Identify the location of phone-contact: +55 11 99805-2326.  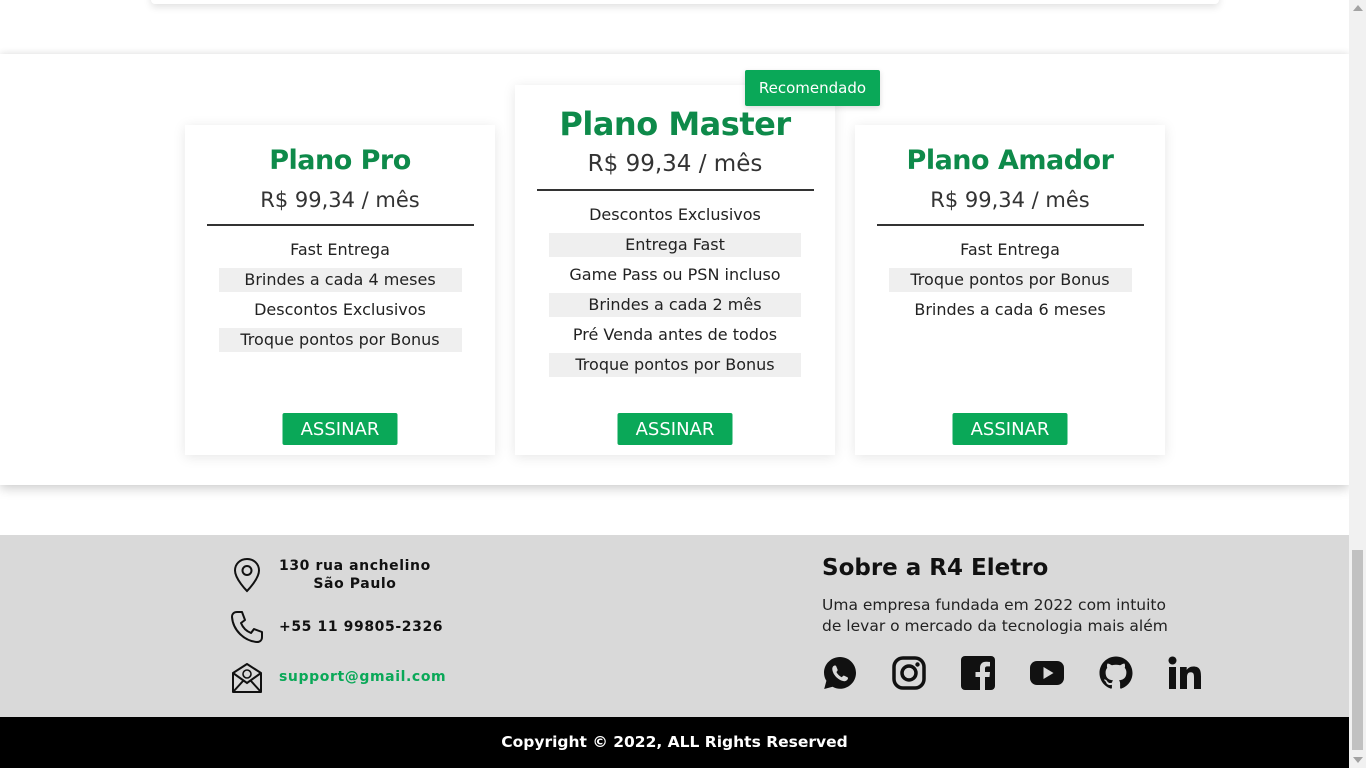
(336, 627).